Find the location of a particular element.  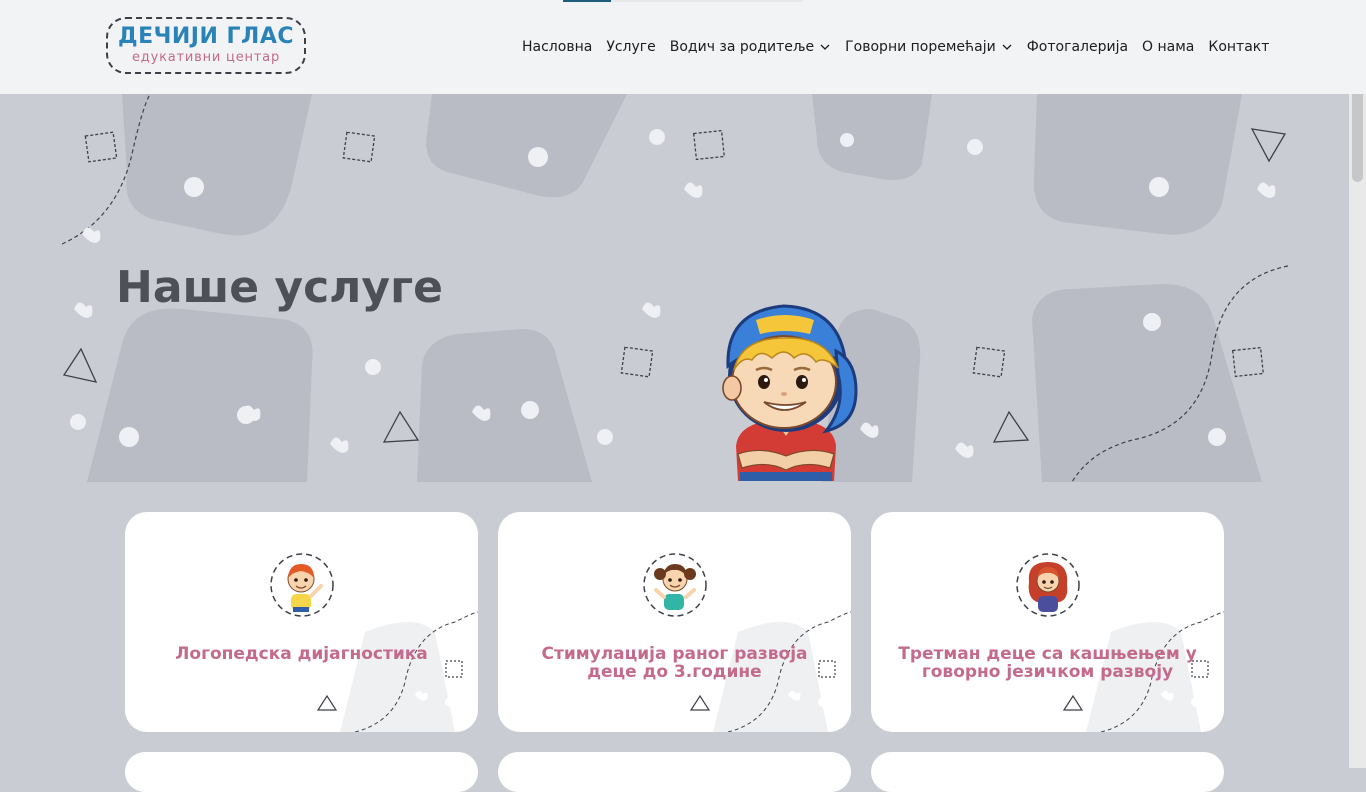

reading-progress-fill is located at coordinates (587, 1).